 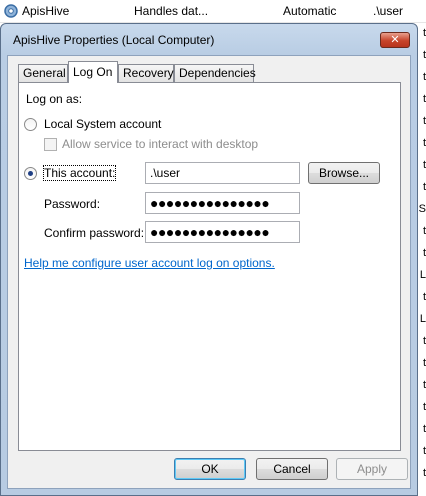 I want to click on local-system-label: Local System account, so click(x=102, y=124).